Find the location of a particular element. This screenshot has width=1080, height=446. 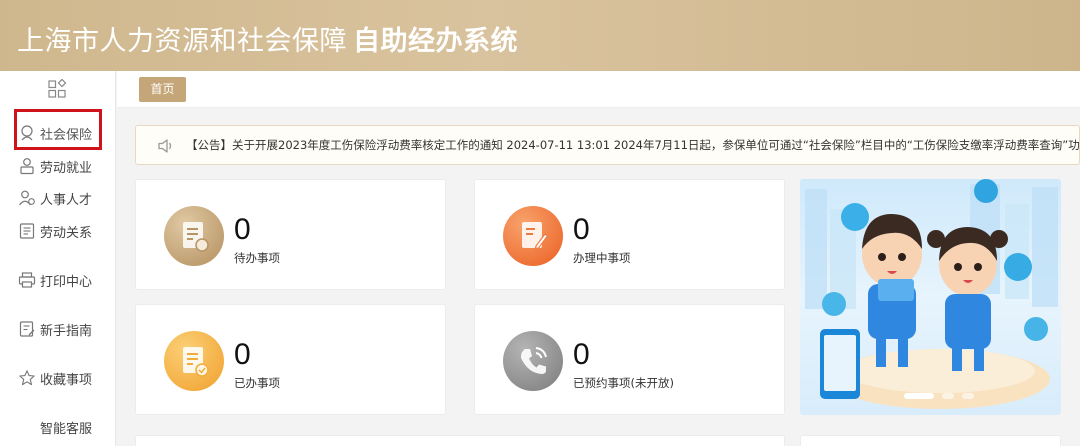

in-progress-icon is located at coordinates (533, 236).